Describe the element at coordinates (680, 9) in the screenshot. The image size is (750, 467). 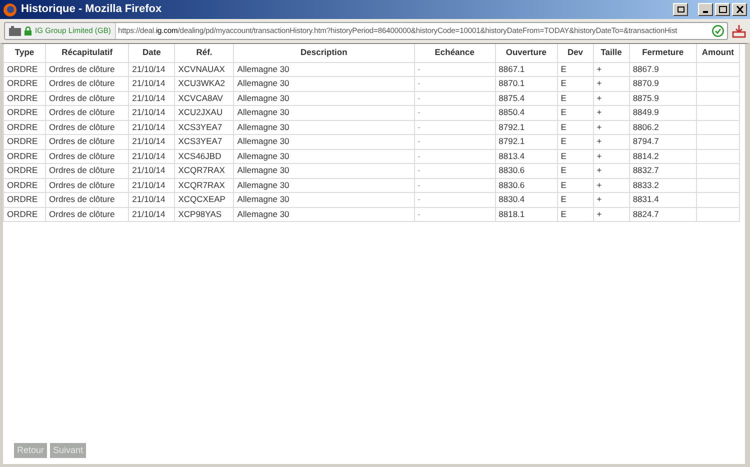
I see `popup-button` at that location.